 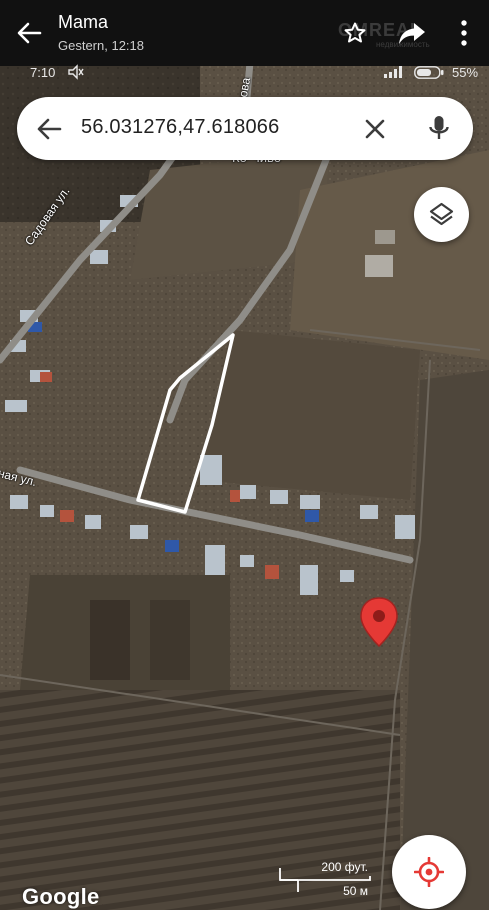 What do you see at coordinates (465, 72) in the screenshot?
I see `battery-percent: 55%` at bounding box center [465, 72].